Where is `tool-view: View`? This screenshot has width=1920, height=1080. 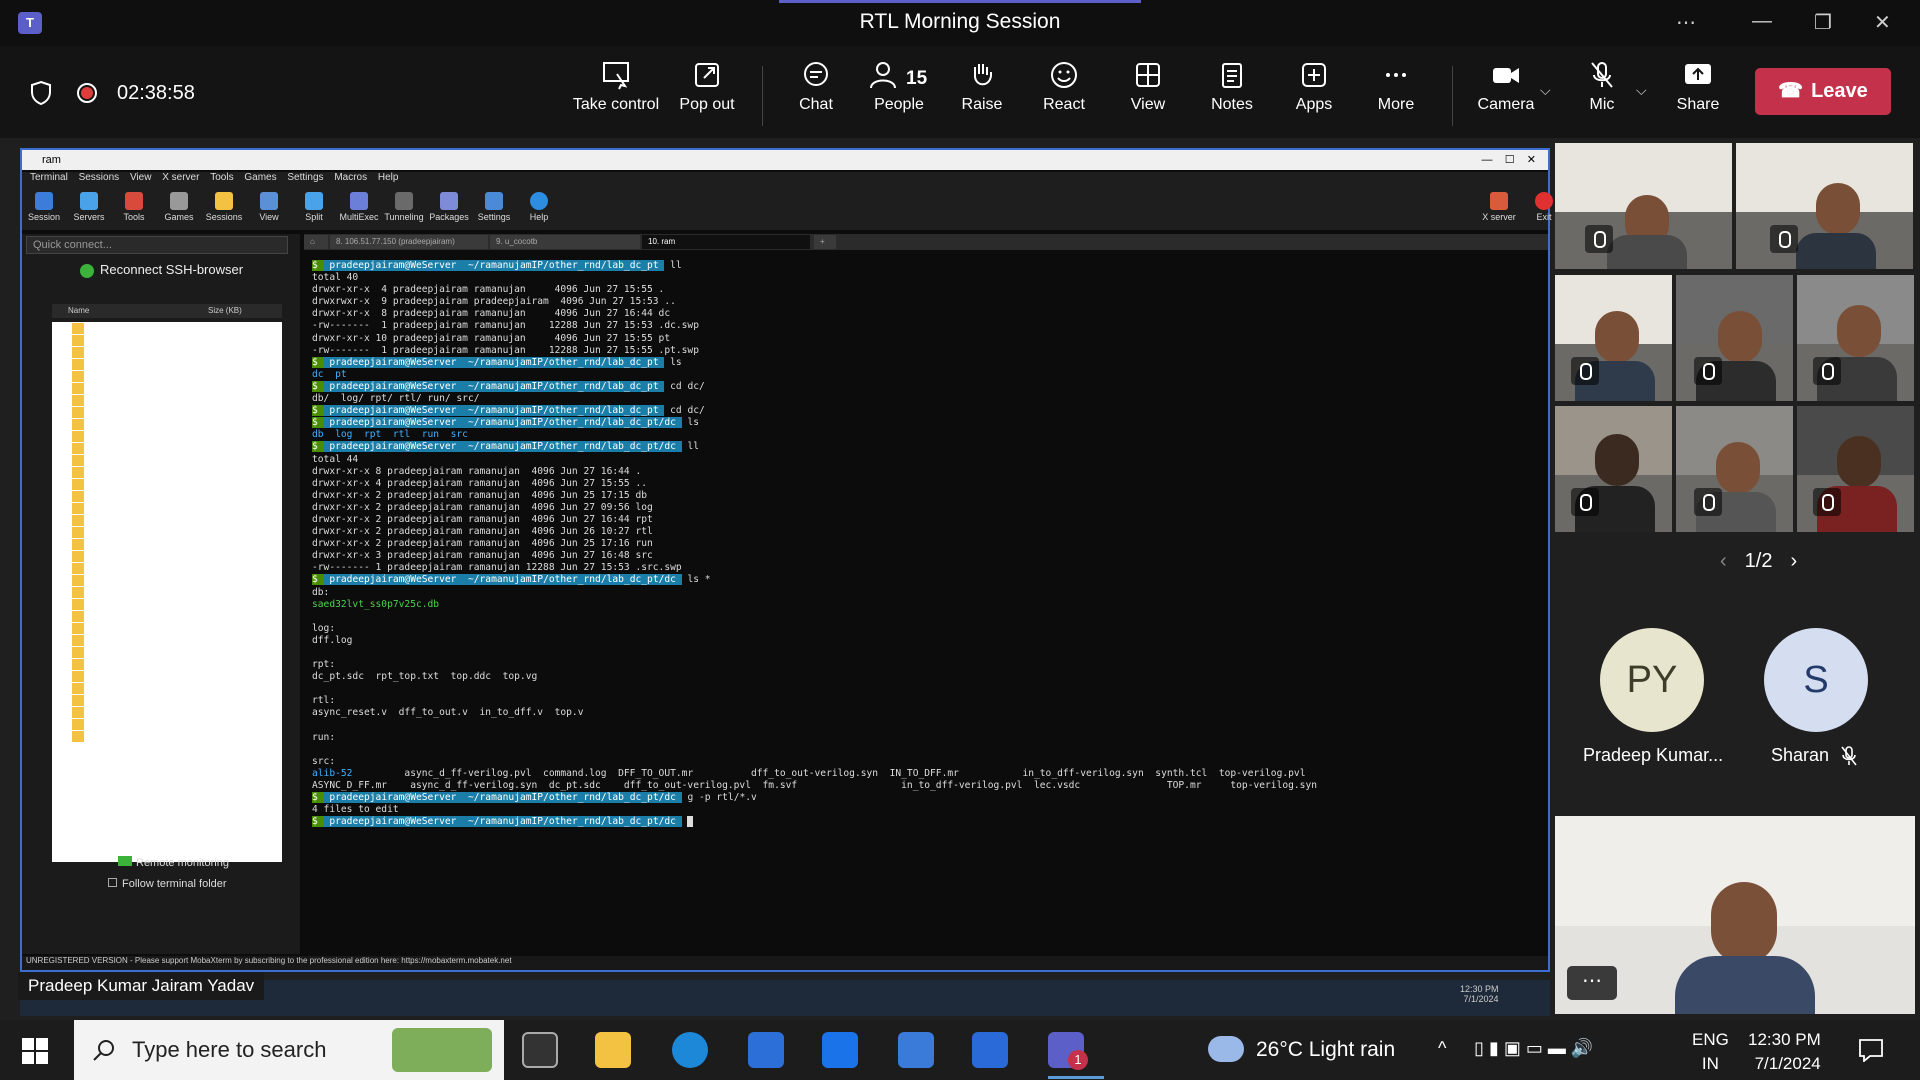 tool-view: View is located at coordinates (269, 207).